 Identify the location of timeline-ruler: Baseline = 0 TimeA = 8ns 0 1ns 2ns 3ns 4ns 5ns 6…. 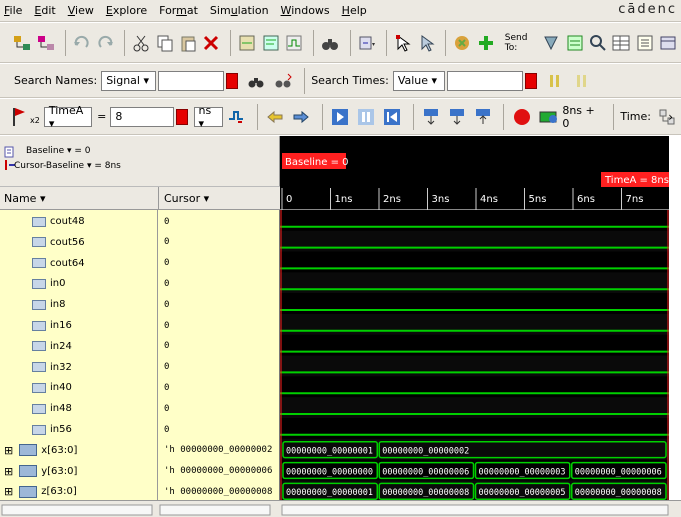
(474, 173).